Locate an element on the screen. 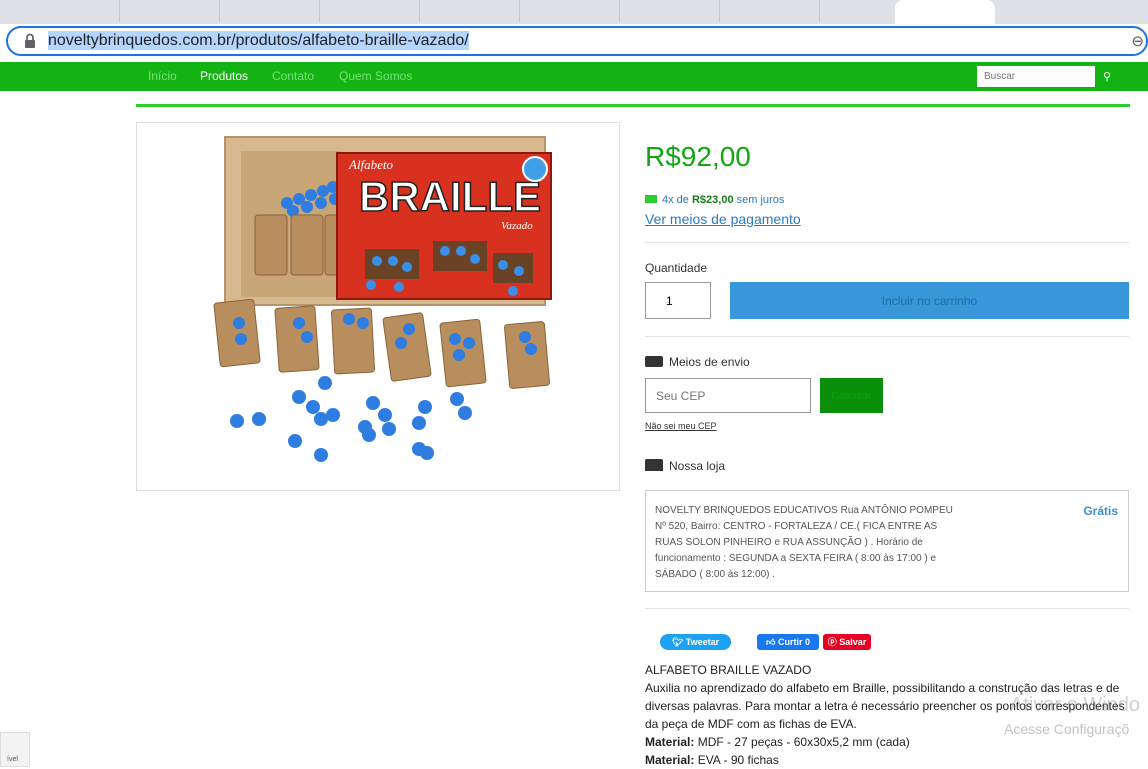  material-line: Material: EVA - 90 fichas is located at coordinates (712, 760).